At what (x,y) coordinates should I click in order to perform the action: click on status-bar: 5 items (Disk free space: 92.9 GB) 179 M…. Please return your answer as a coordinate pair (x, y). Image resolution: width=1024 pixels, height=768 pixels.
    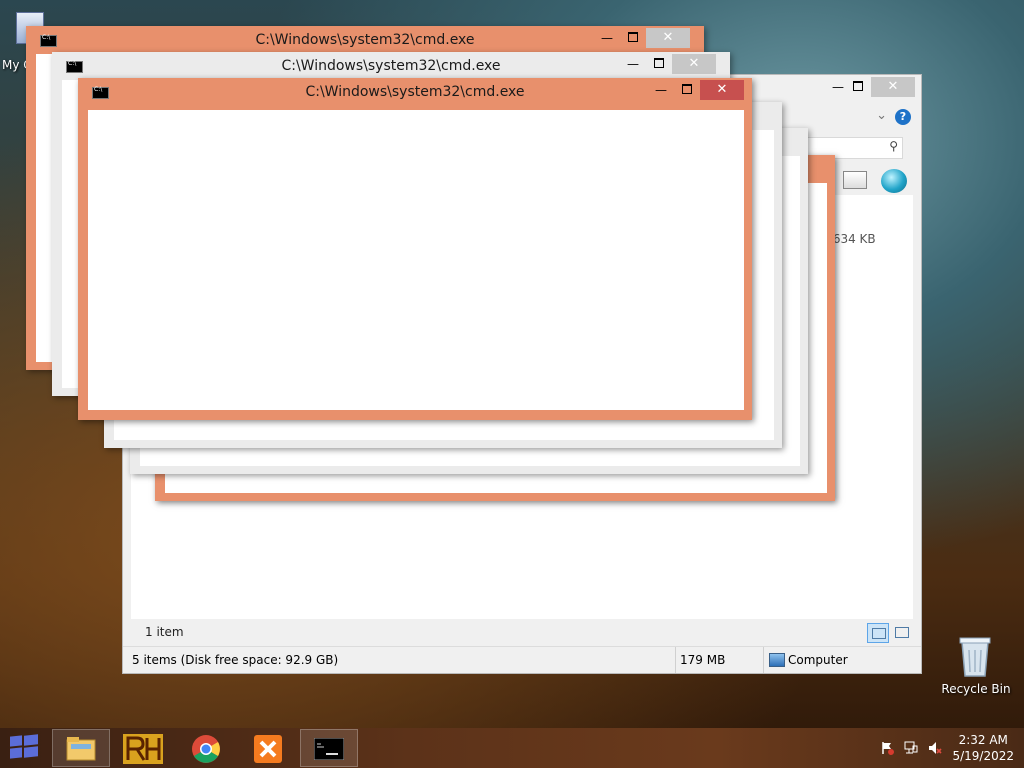
    Looking at the image, I should click on (522, 659).